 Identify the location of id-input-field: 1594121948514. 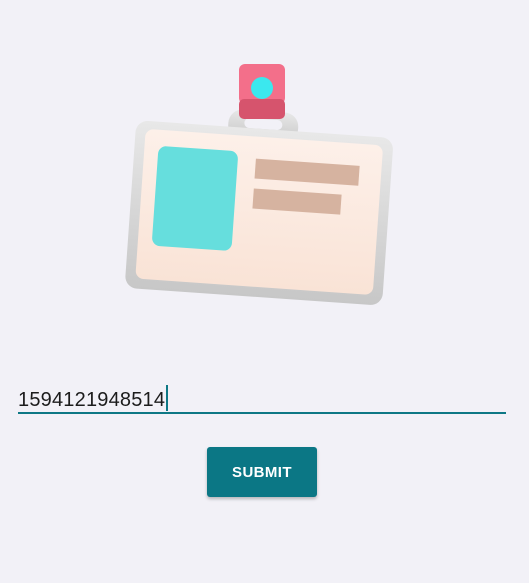
(262, 396).